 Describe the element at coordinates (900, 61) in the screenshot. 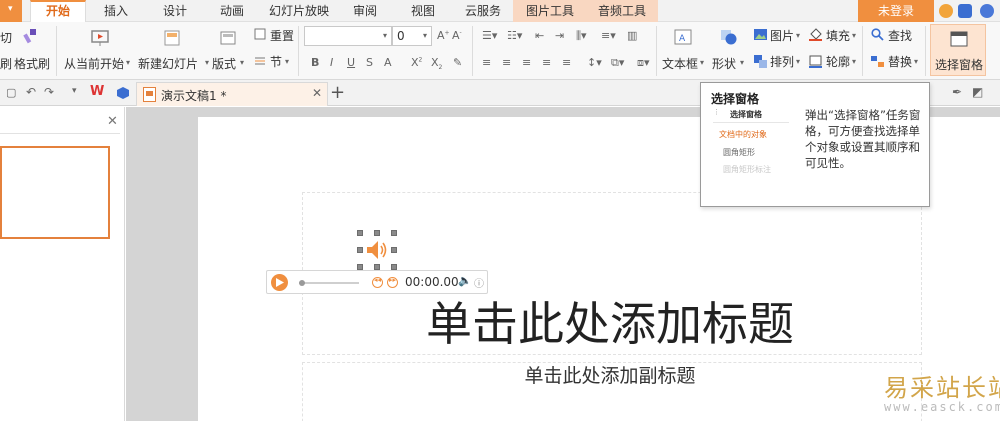

I see `replace-button: 替换` at that location.